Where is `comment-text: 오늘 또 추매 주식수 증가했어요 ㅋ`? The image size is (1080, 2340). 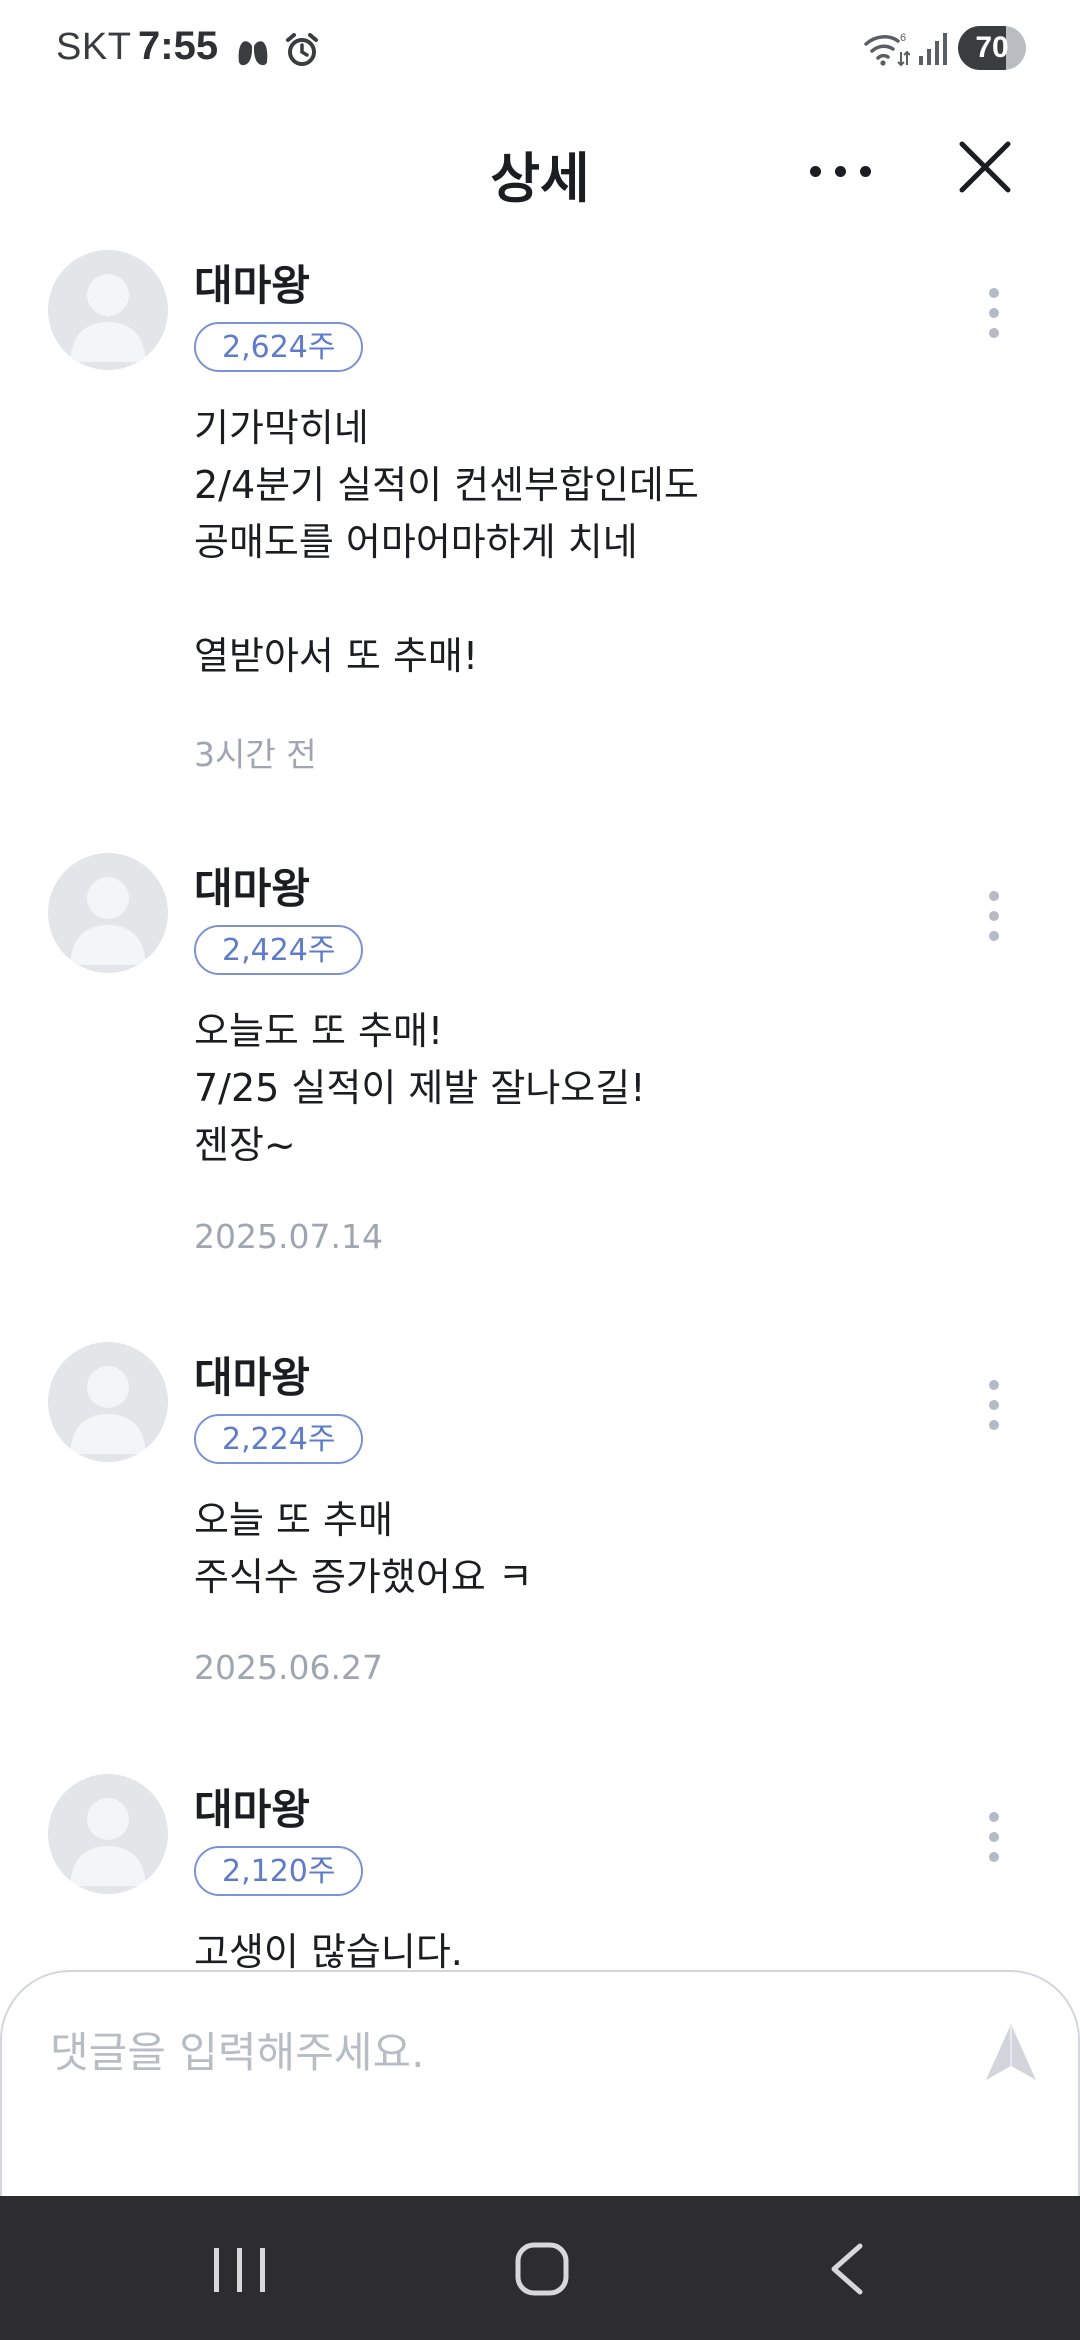
comment-text: 오늘 또 추매 주식수 증가했어요 ㅋ is located at coordinates (604, 1549).